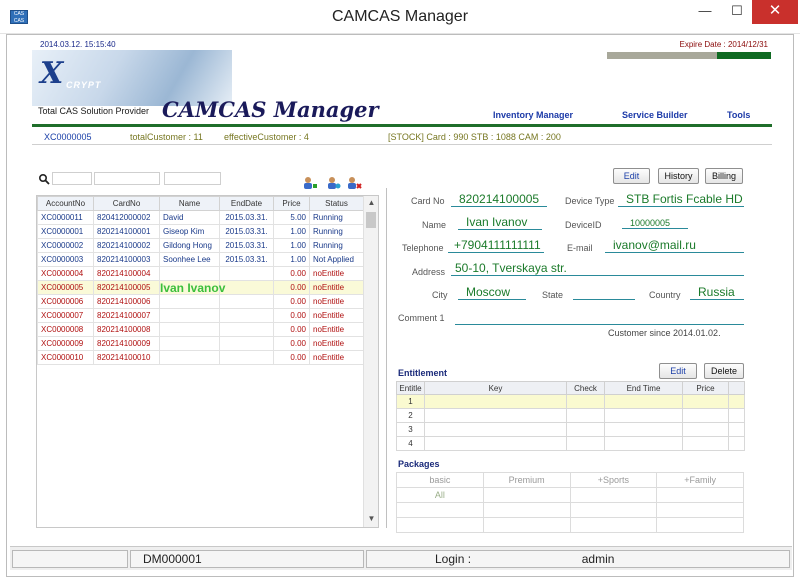 Image resolution: width=800 pixels, height=583 pixels. What do you see at coordinates (371, 220) in the screenshot?
I see `scroll-thumb` at bounding box center [371, 220].